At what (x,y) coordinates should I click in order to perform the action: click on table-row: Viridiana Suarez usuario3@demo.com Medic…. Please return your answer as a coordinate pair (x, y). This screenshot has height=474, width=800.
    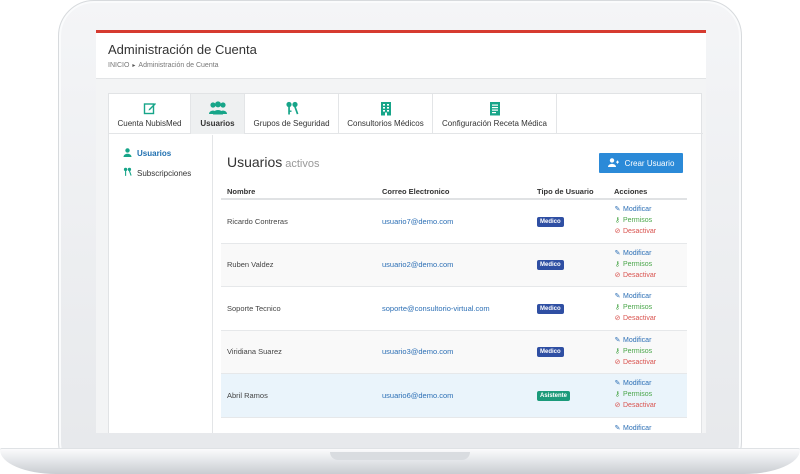
    Looking at the image, I should click on (454, 352).